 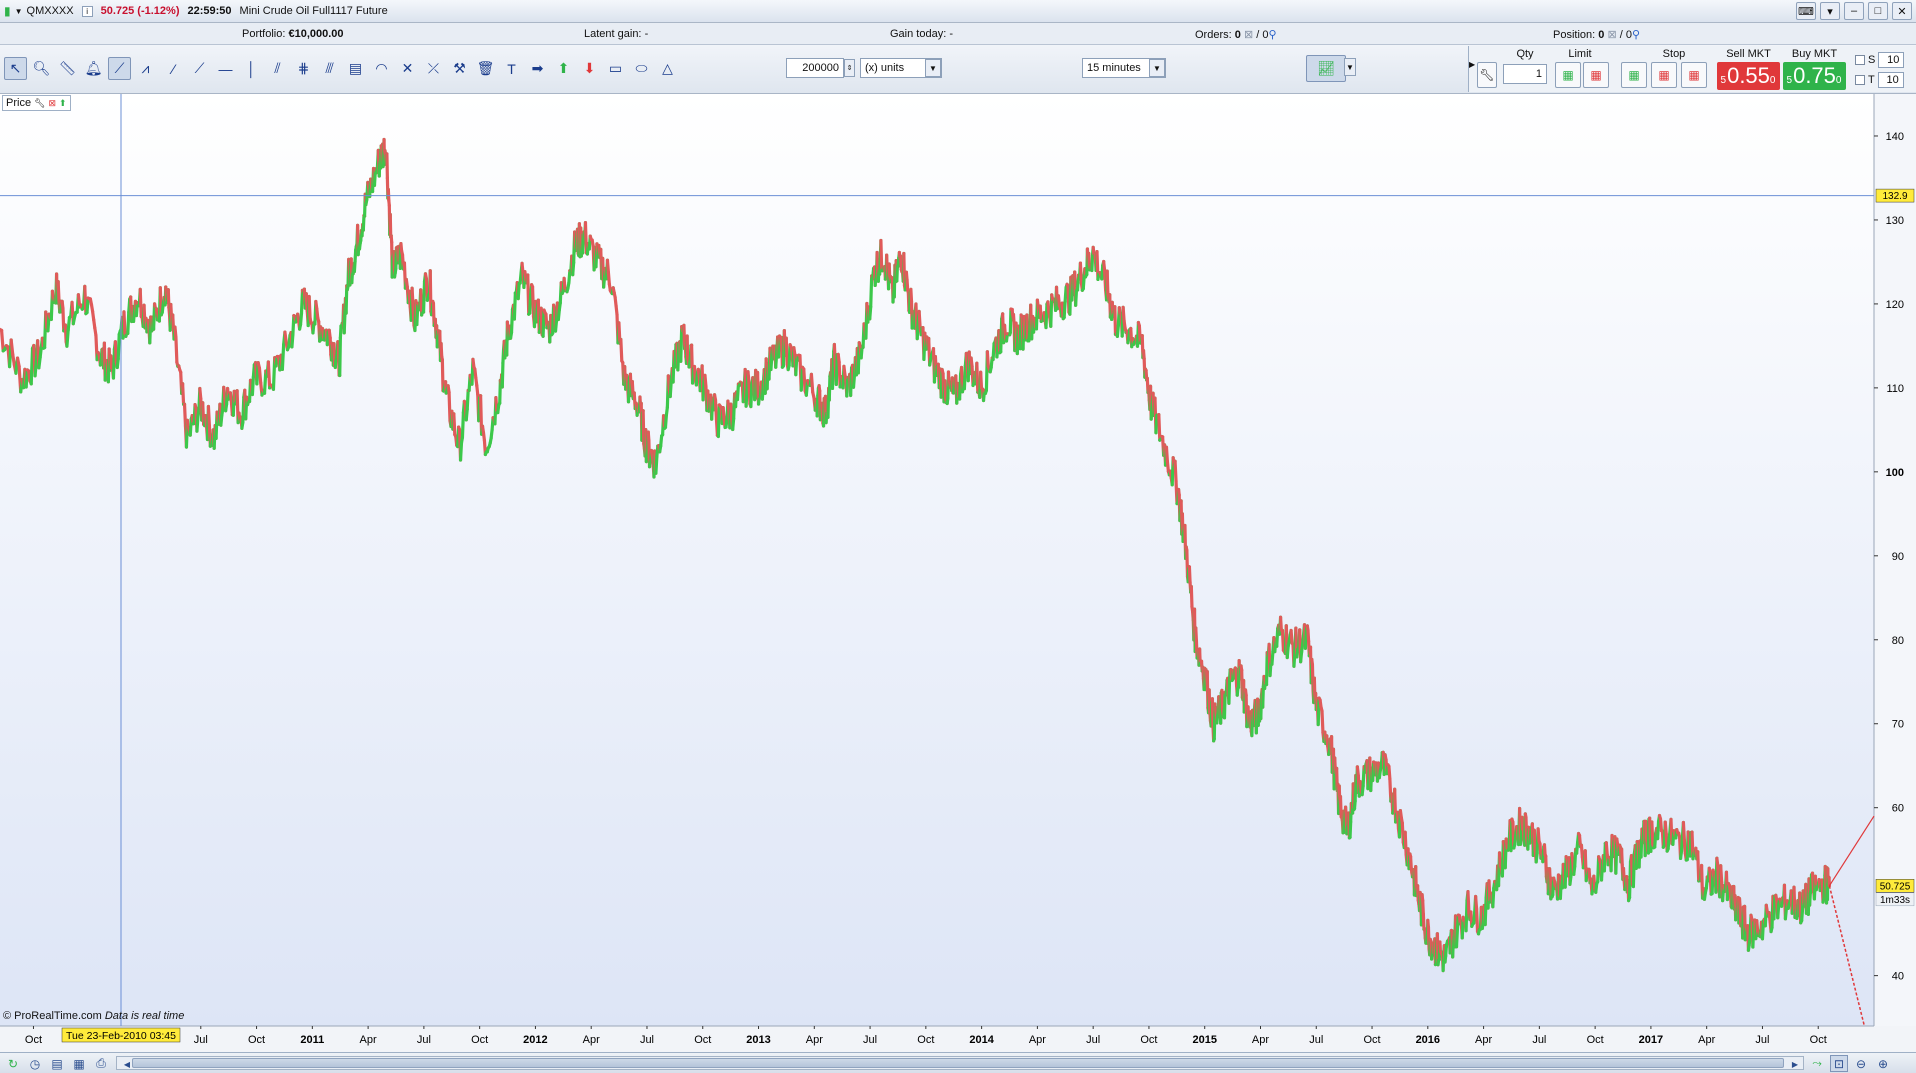 What do you see at coordinates (225, 68) in the screenshot?
I see `horizontal-line-icon: —` at bounding box center [225, 68].